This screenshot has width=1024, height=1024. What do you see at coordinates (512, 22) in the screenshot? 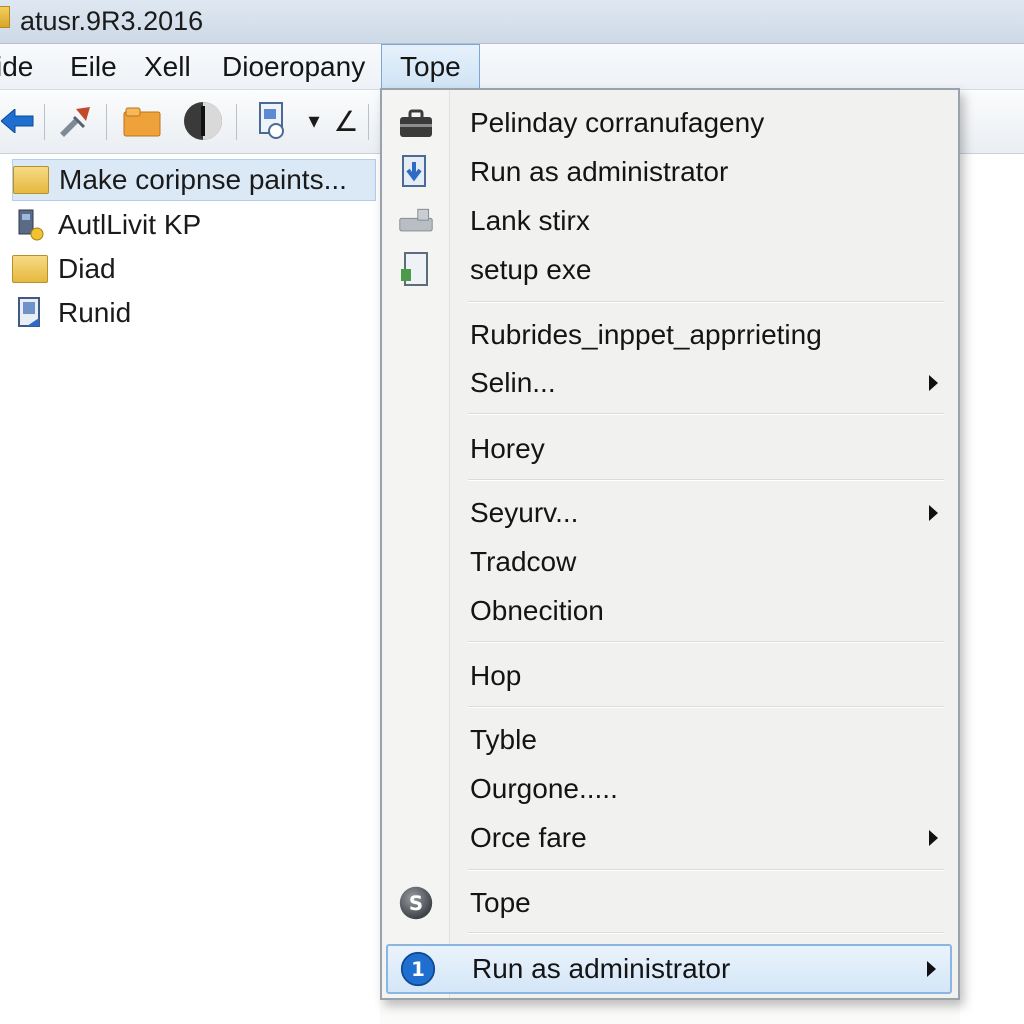
I see `title-bar: atusr.9R3.2016` at bounding box center [512, 22].